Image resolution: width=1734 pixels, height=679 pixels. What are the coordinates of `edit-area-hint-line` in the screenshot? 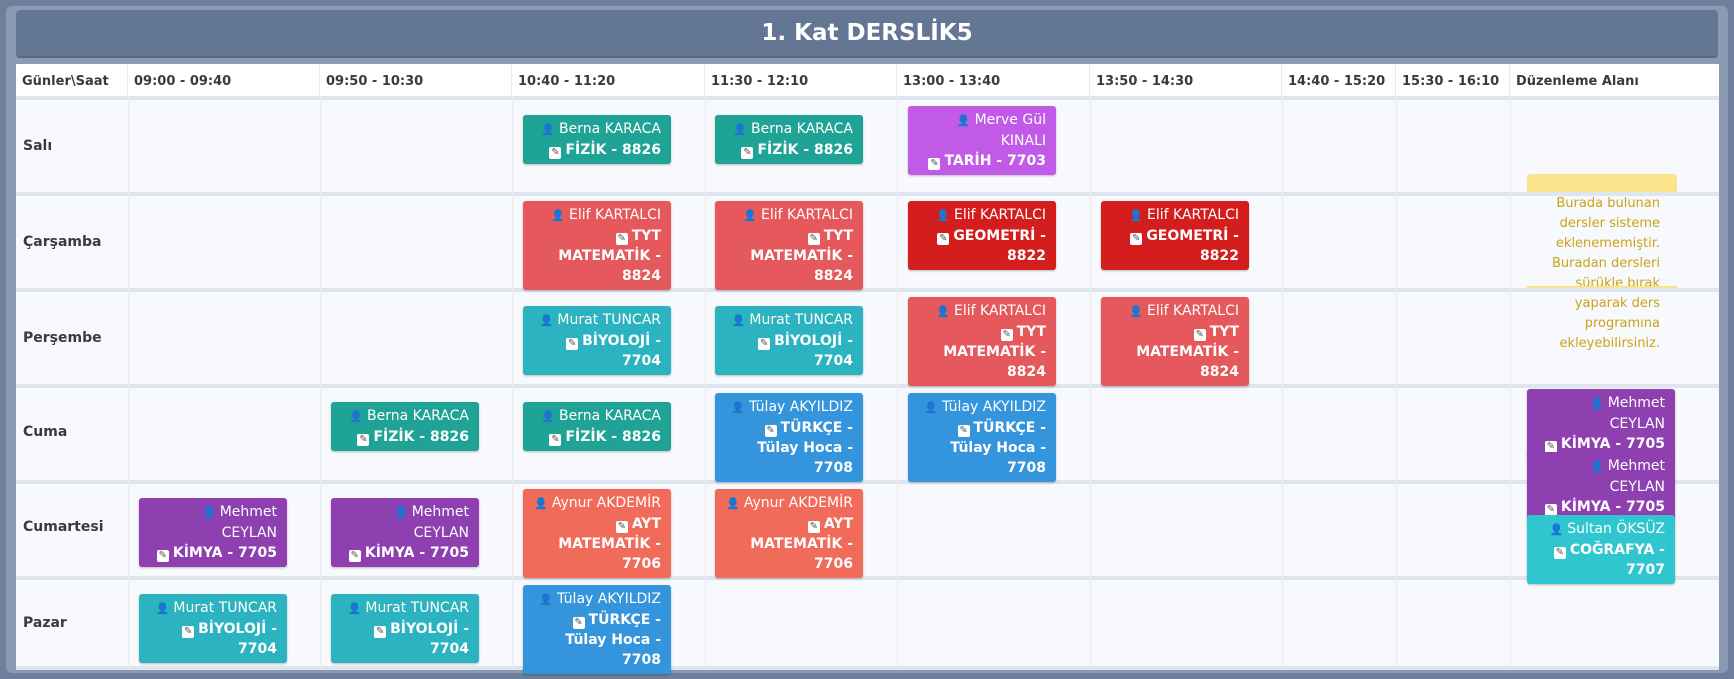 It's located at (1602, 287).